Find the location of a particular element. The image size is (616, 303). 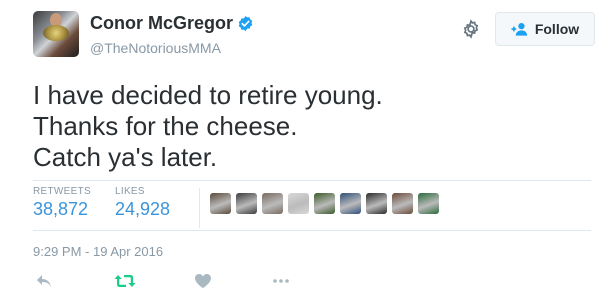

user-name-row: Conor McGregor is located at coordinates (172, 23).